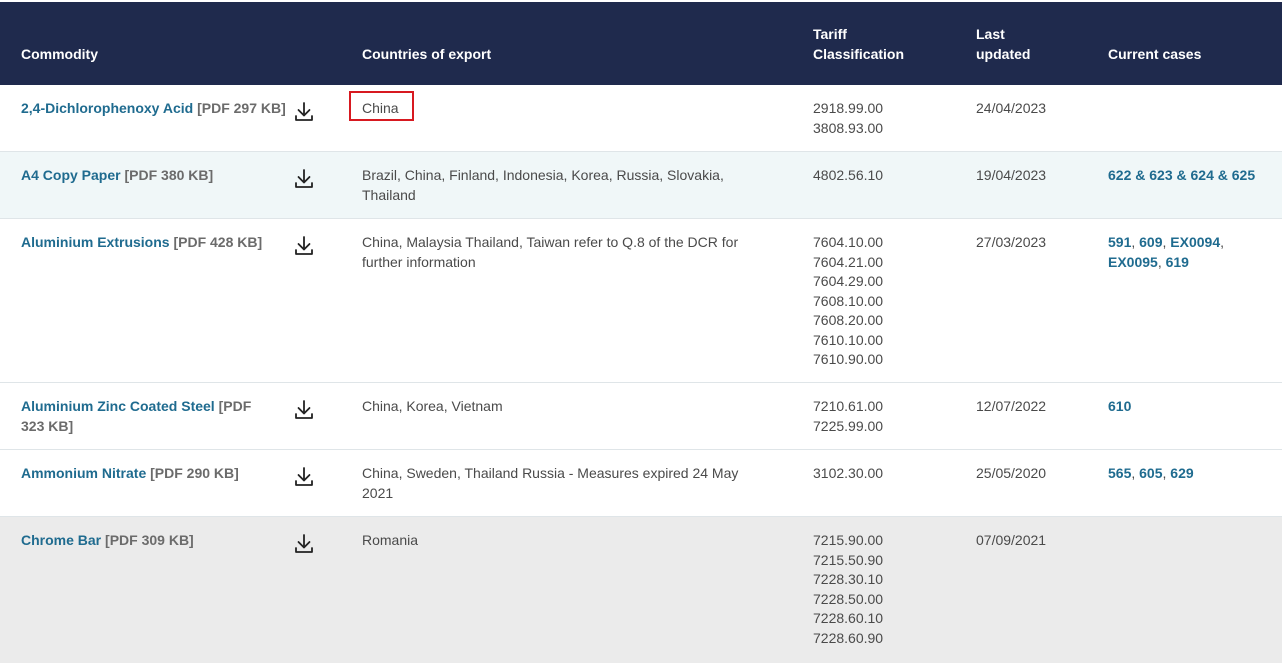  What do you see at coordinates (1119, 242) in the screenshot?
I see `case-link: 591` at bounding box center [1119, 242].